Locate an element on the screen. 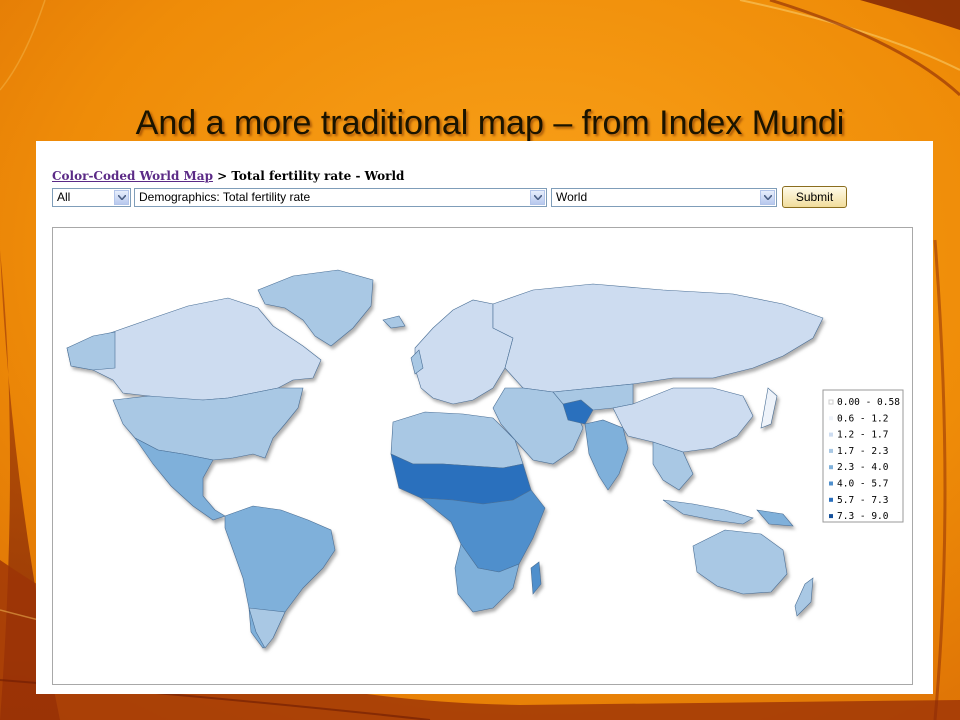 This screenshot has width=960, height=720. legend-label: 0.6 - 1.2 is located at coordinates (862, 418).